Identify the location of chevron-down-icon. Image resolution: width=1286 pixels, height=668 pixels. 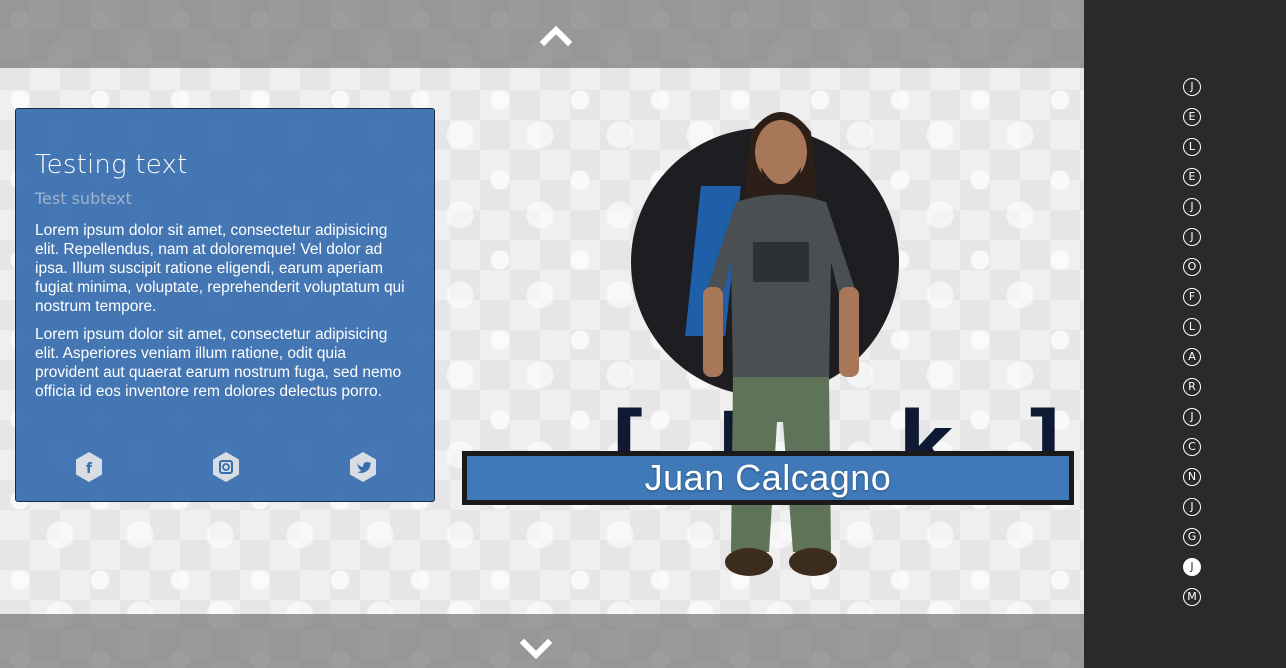
(536, 649).